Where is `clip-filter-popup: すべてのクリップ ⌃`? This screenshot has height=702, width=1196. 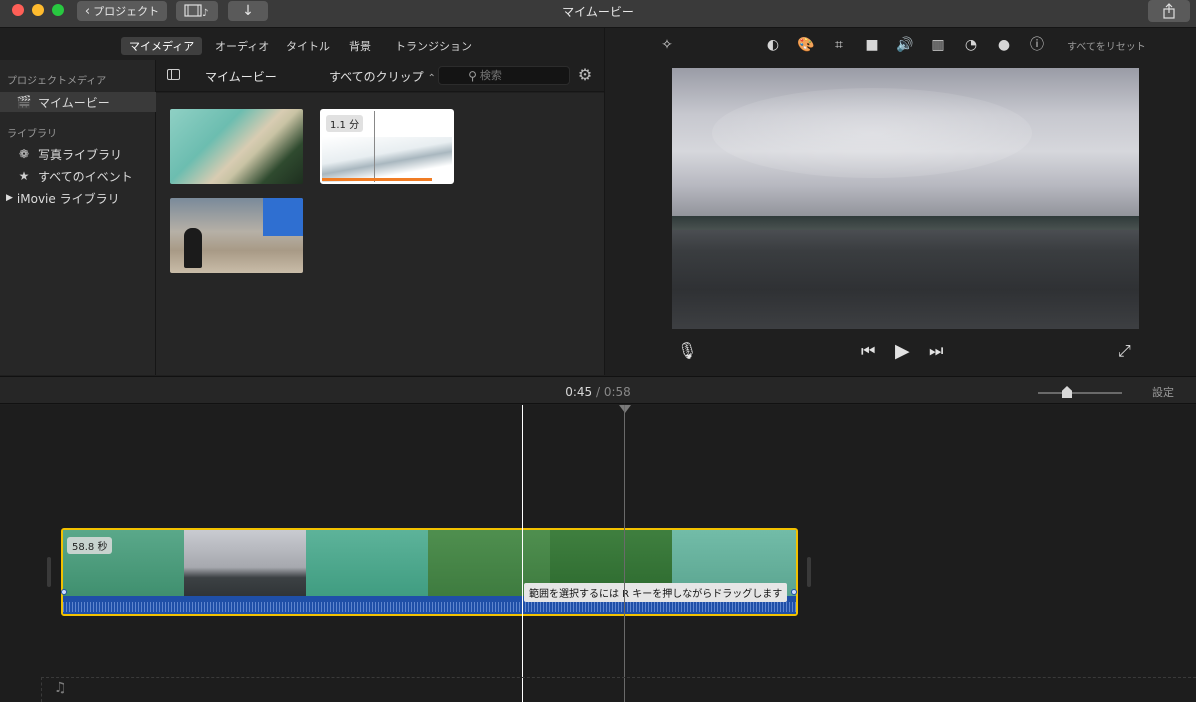 clip-filter-popup: すべてのクリップ ⌃ is located at coordinates (382, 76).